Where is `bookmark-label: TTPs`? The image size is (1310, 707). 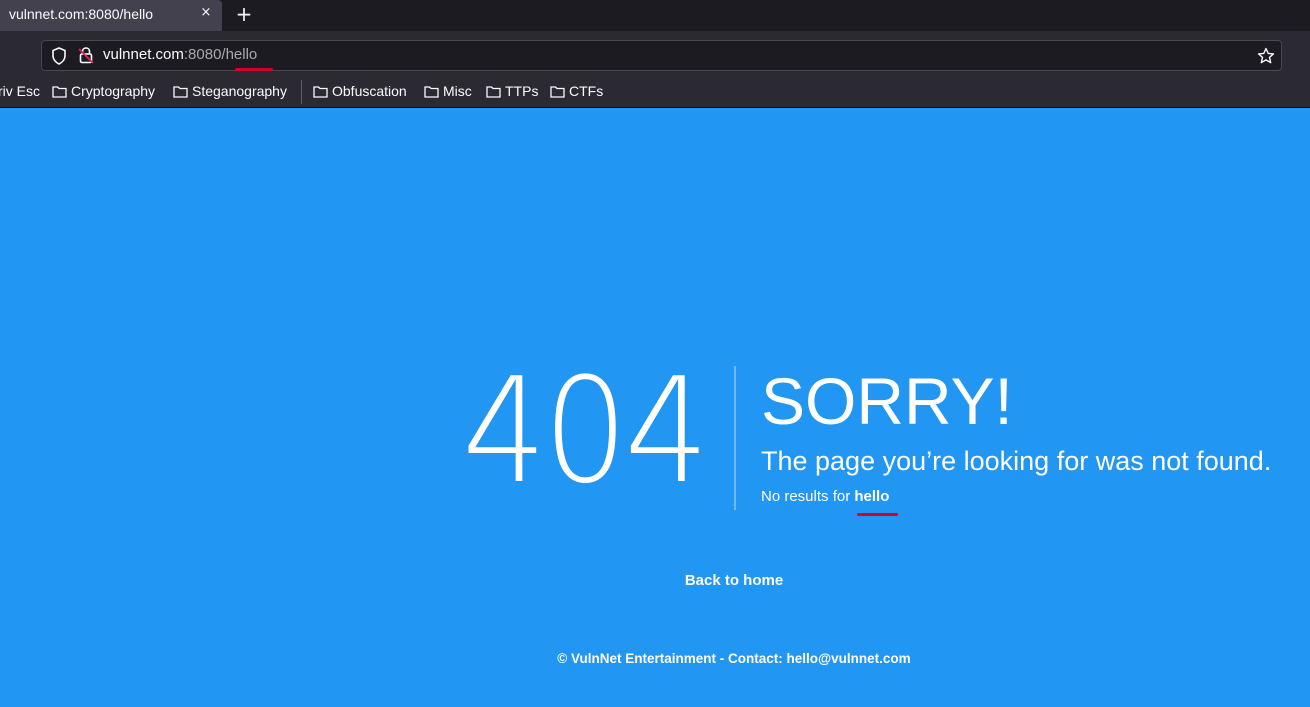 bookmark-label: TTPs is located at coordinates (522, 91).